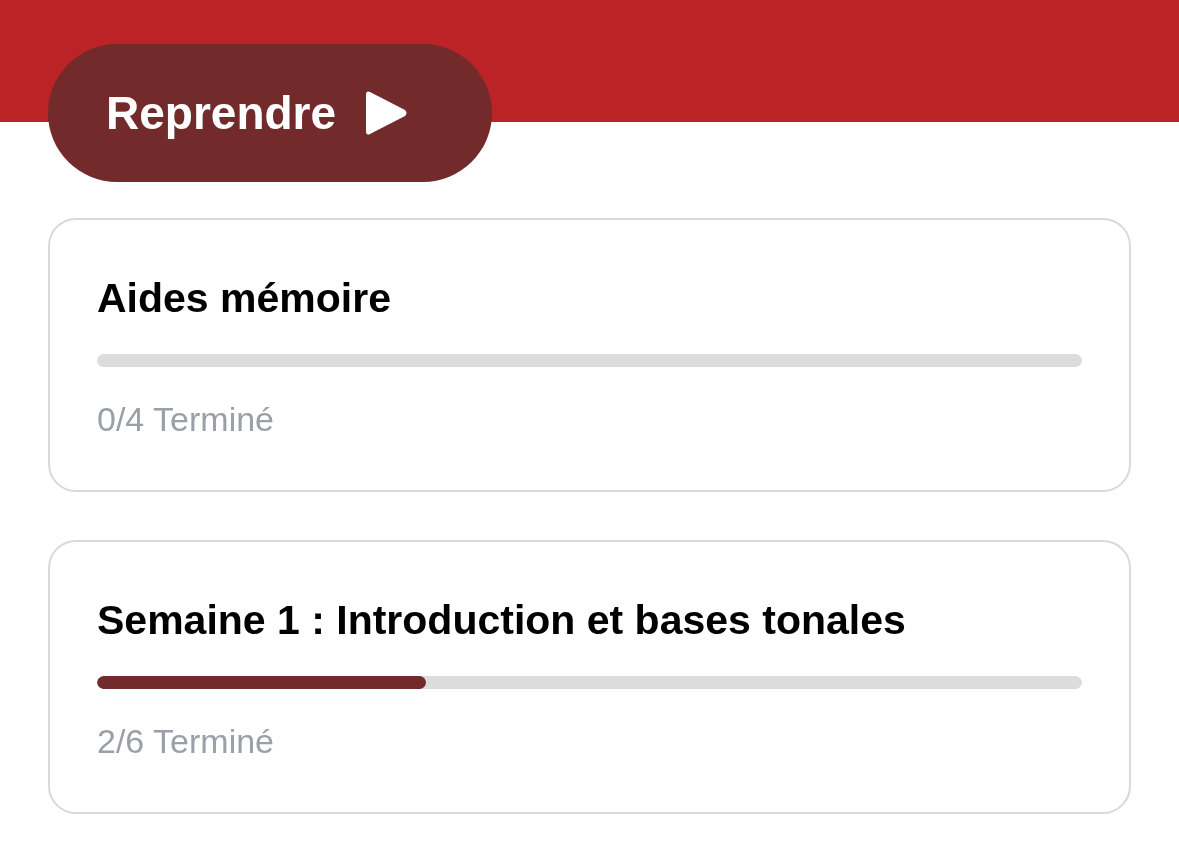 The height and width of the screenshot is (841, 1179). Describe the element at coordinates (244, 298) in the screenshot. I see `module-title: Aides mémoire` at that location.